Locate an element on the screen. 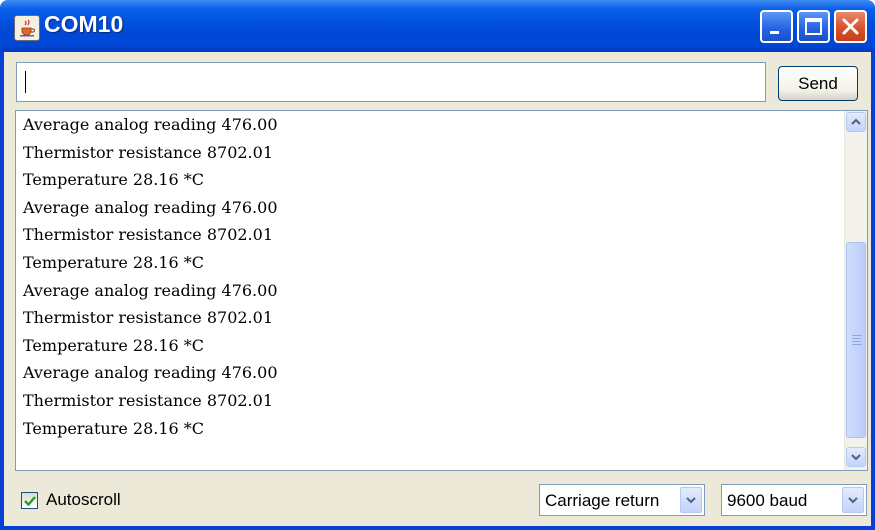  maximize-icon is located at coordinates (813, 26).